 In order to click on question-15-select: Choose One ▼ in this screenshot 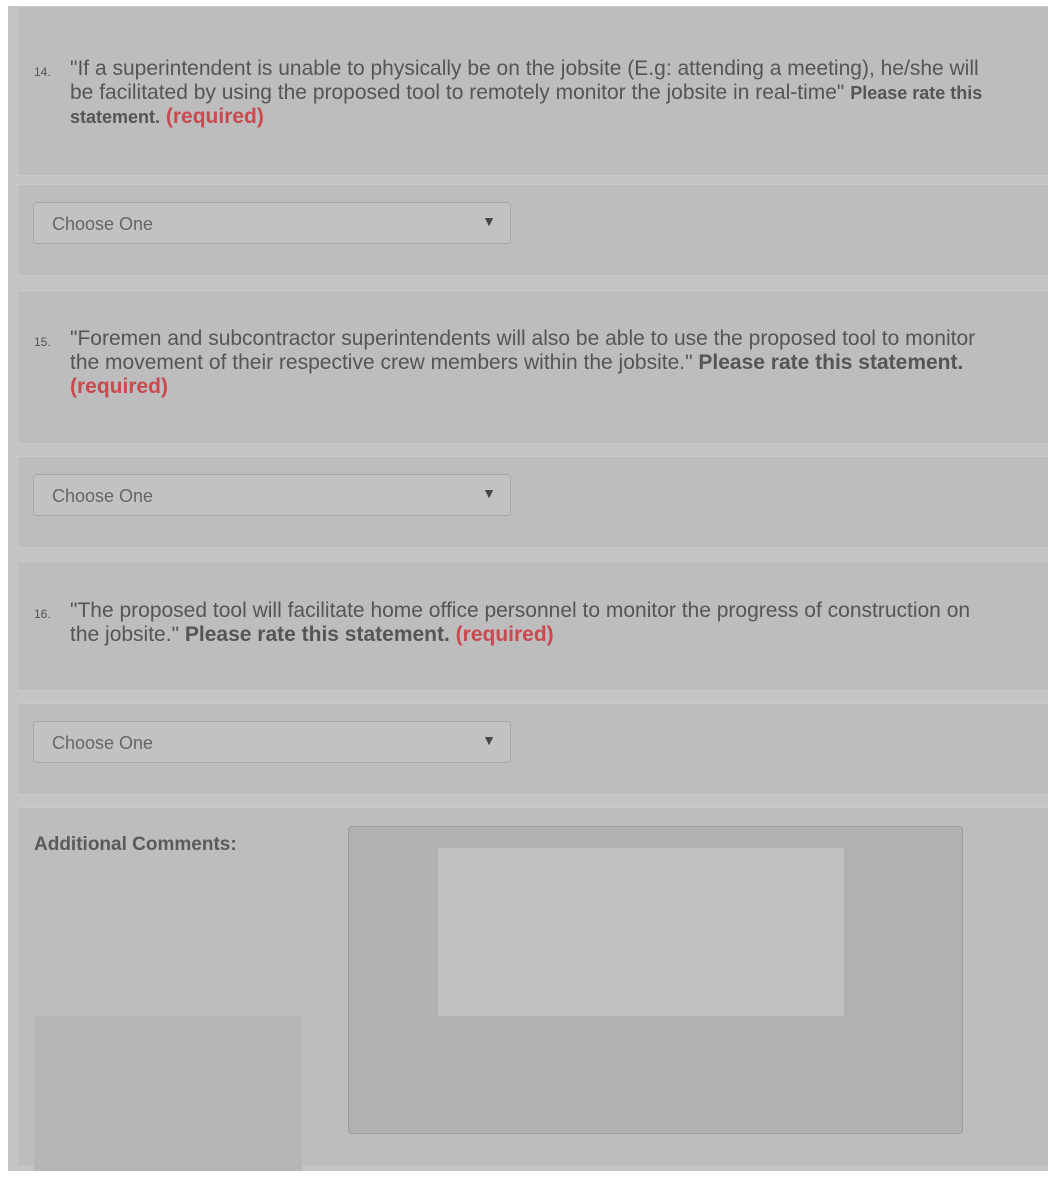, I will do `click(272, 495)`.